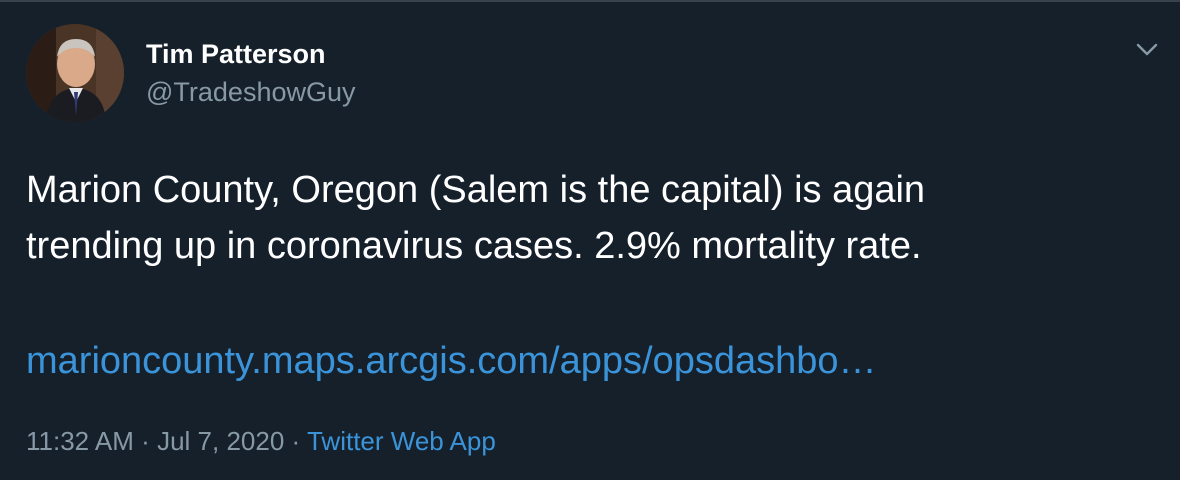 This screenshot has width=1180, height=480. I want to click on tweet-meta: 11:32 AM · Jul 7, 2020 · Twitter Web App, so click(261, 441).